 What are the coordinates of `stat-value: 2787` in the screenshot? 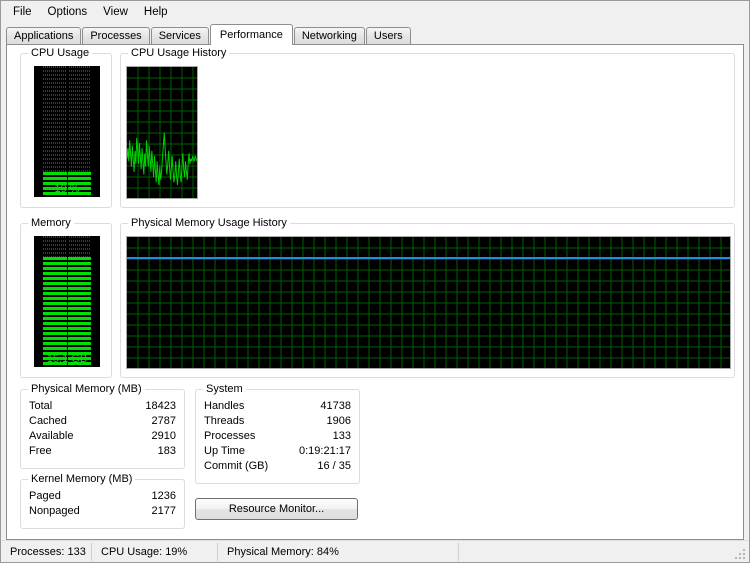 It's located at (163, 421).